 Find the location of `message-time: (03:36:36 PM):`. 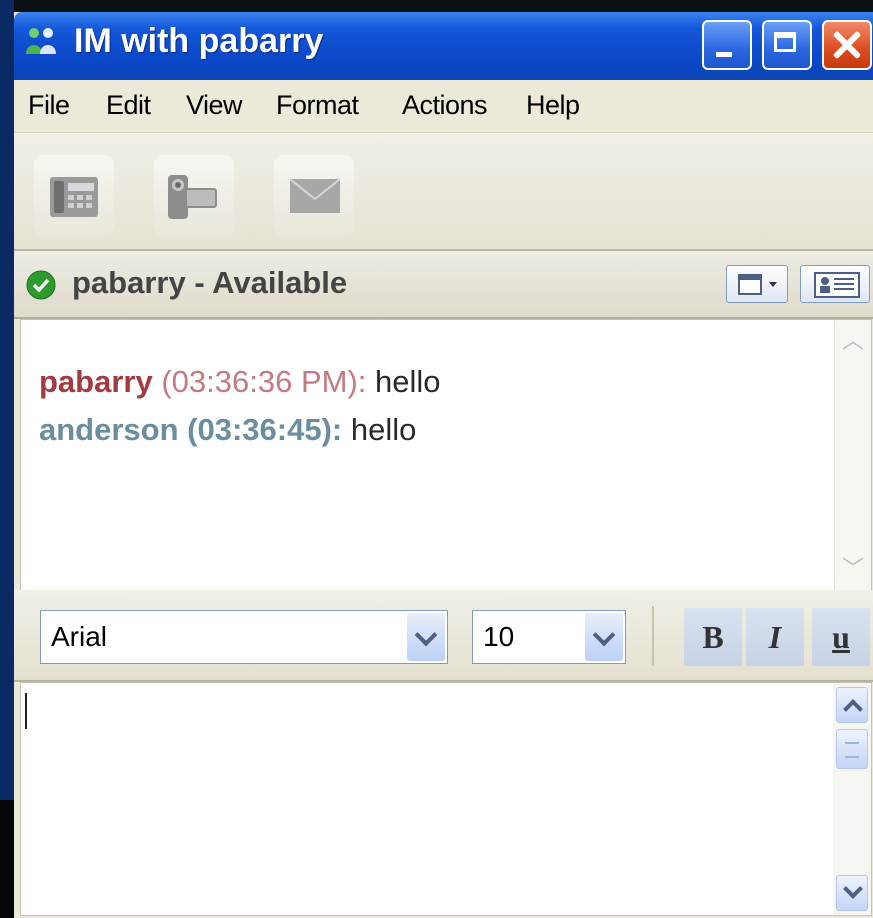

message-time: (03:36:36 PM): is located at coordinates (264, 381).